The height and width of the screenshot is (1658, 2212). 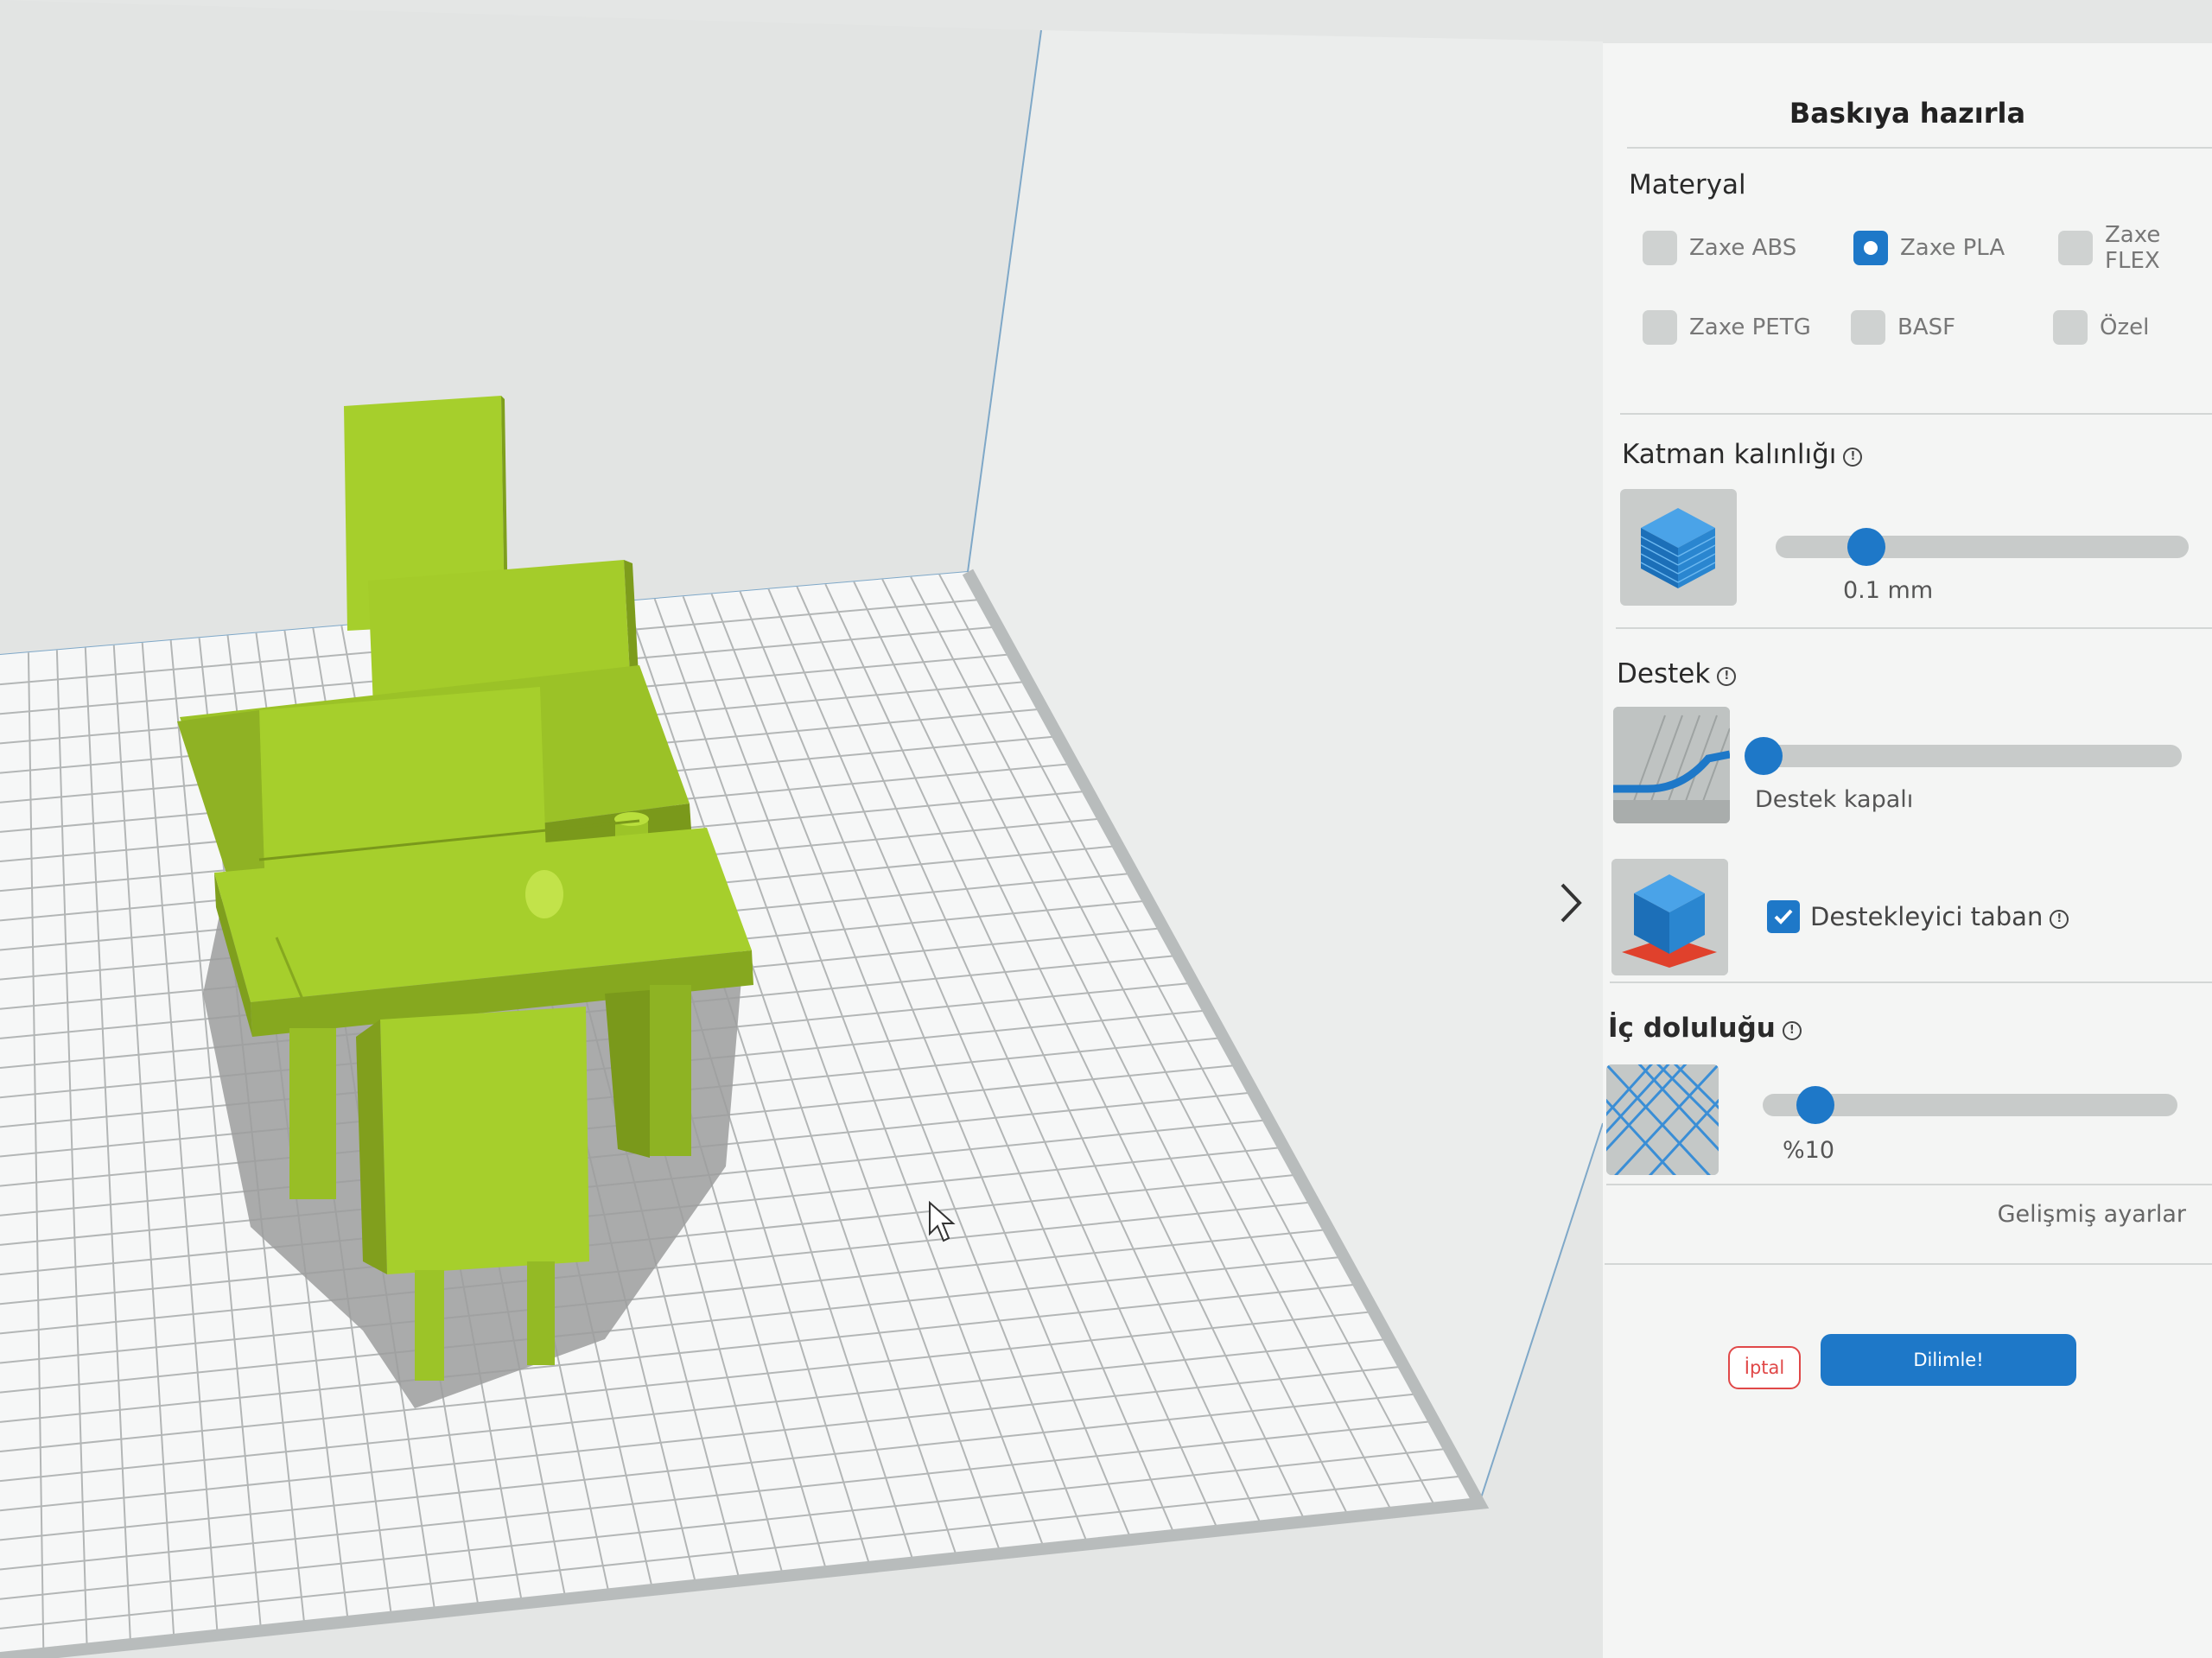 I want to click on material-option-flex: Zaxe FLEX, so click(x=2135, y=248).